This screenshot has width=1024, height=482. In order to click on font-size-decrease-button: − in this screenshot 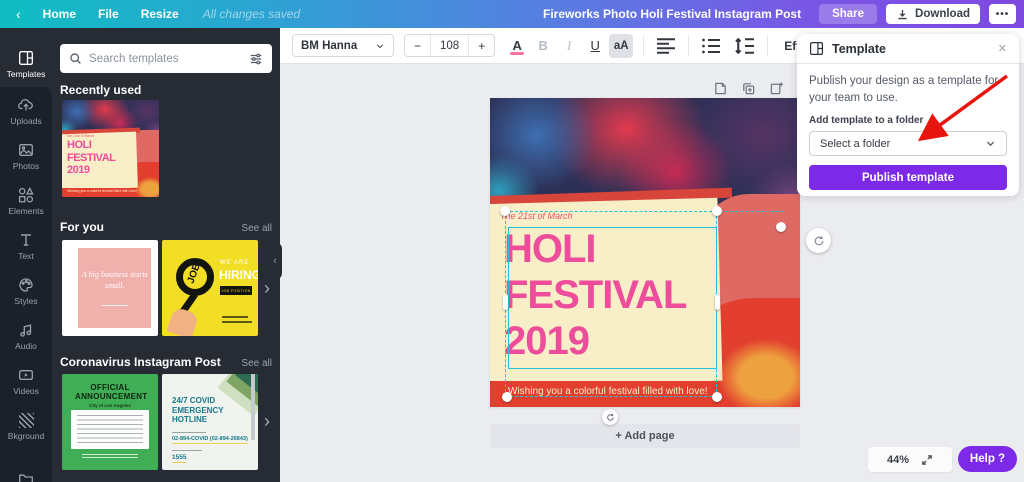, I will do `click(417, 45)`.